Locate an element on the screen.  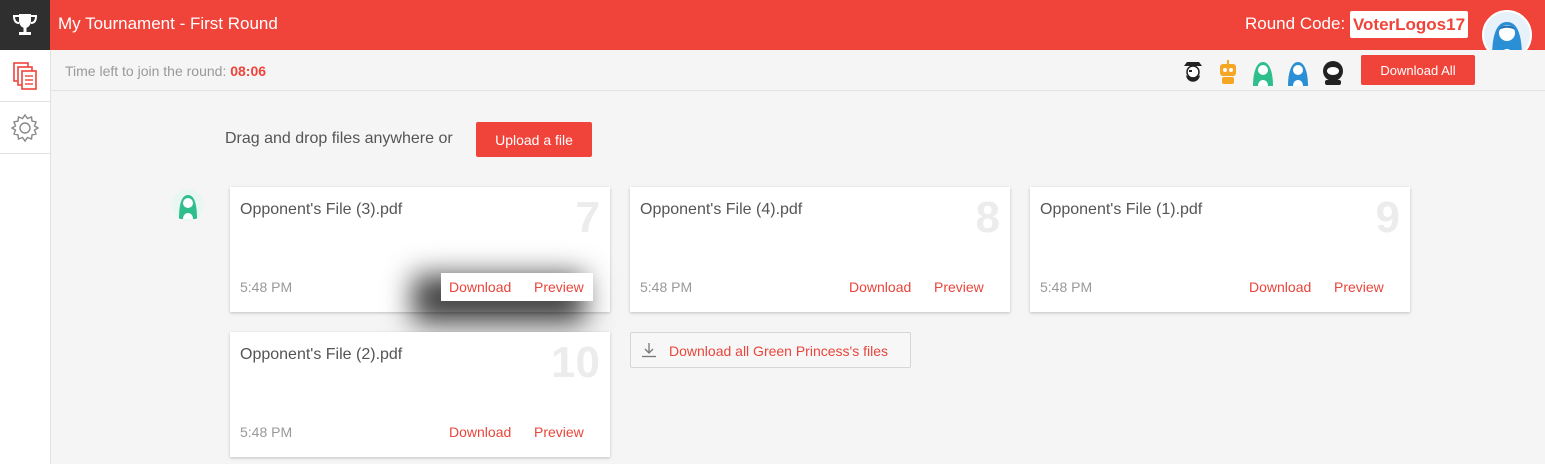
file-name: Opponent's File (2).pdf is located at coordinates (321, 354).